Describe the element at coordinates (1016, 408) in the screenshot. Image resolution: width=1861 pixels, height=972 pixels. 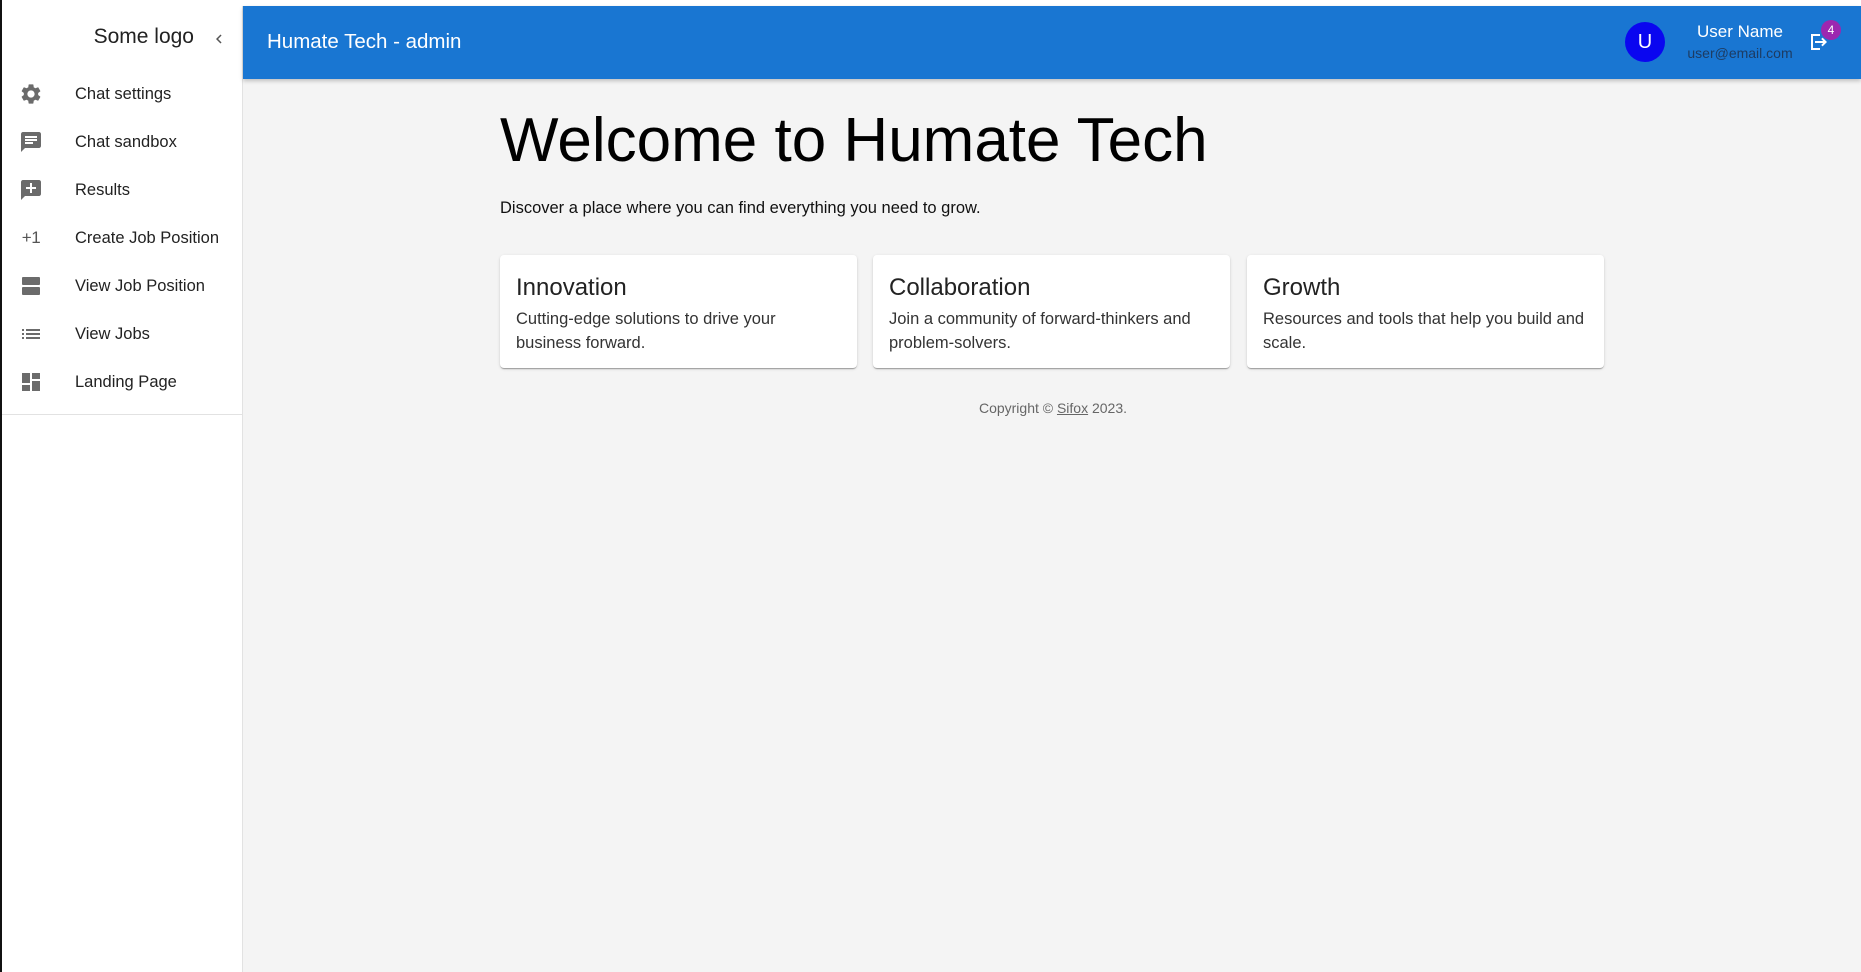
I see `copyright-prefix: Copyright ©` at that location.